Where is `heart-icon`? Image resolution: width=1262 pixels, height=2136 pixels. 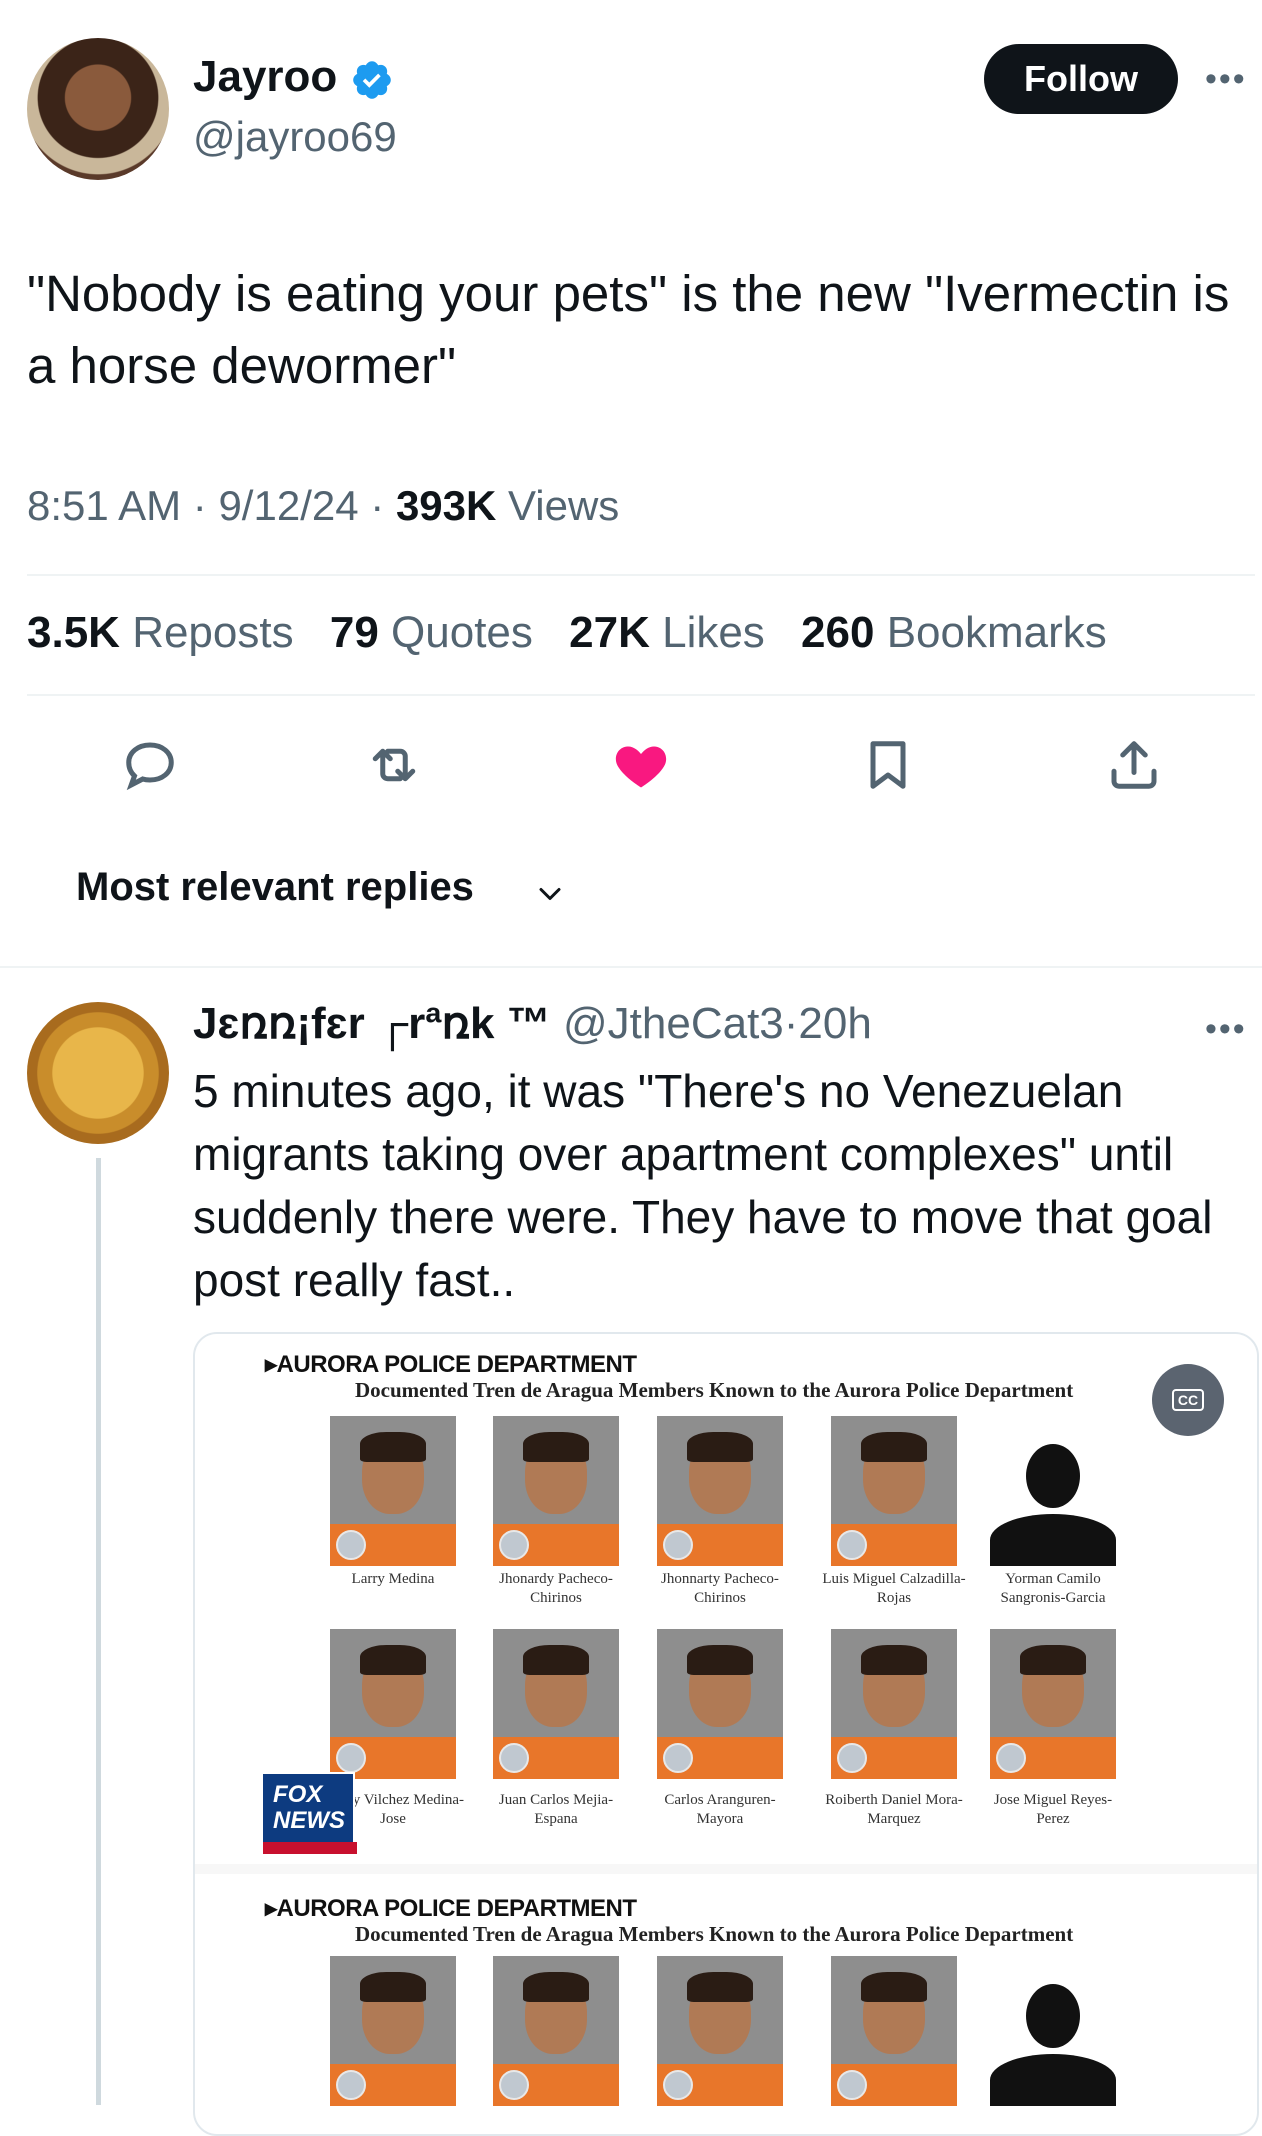
heart-icon is located at coordinates (641, 765).